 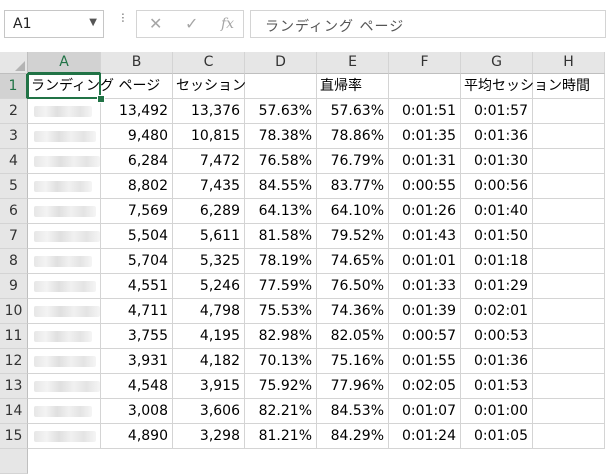 I want to click on data-cell: 84.53%, so click(x=353, y=411).